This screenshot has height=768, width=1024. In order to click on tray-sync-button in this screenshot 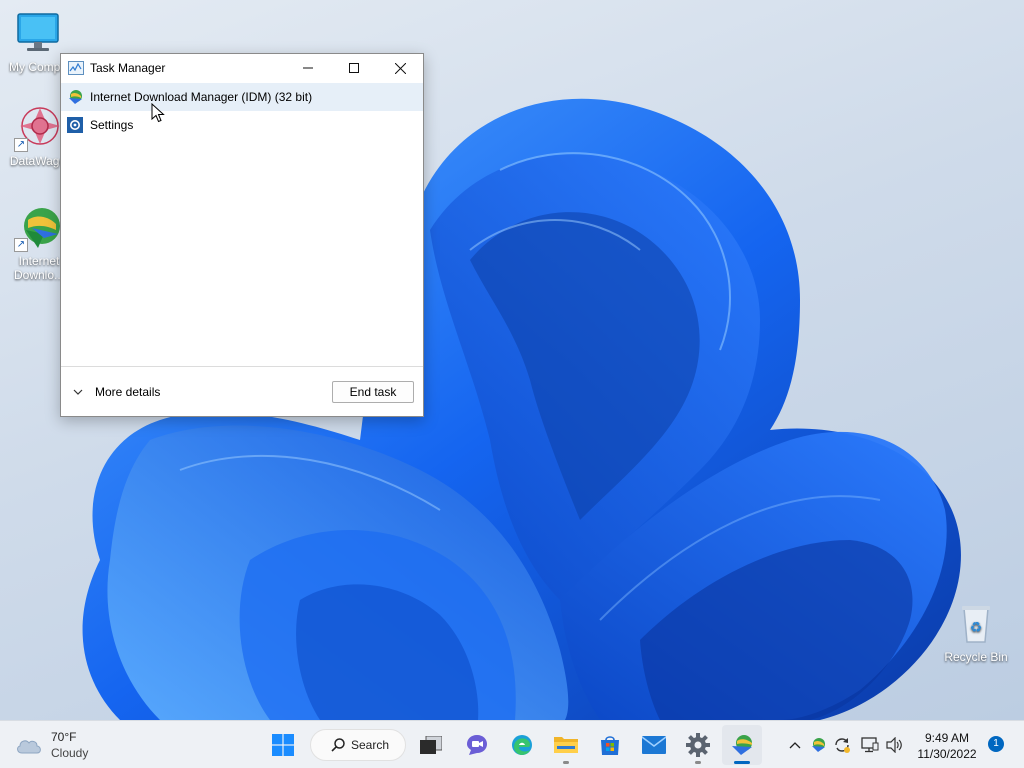, I will do `click(842, 745)`.